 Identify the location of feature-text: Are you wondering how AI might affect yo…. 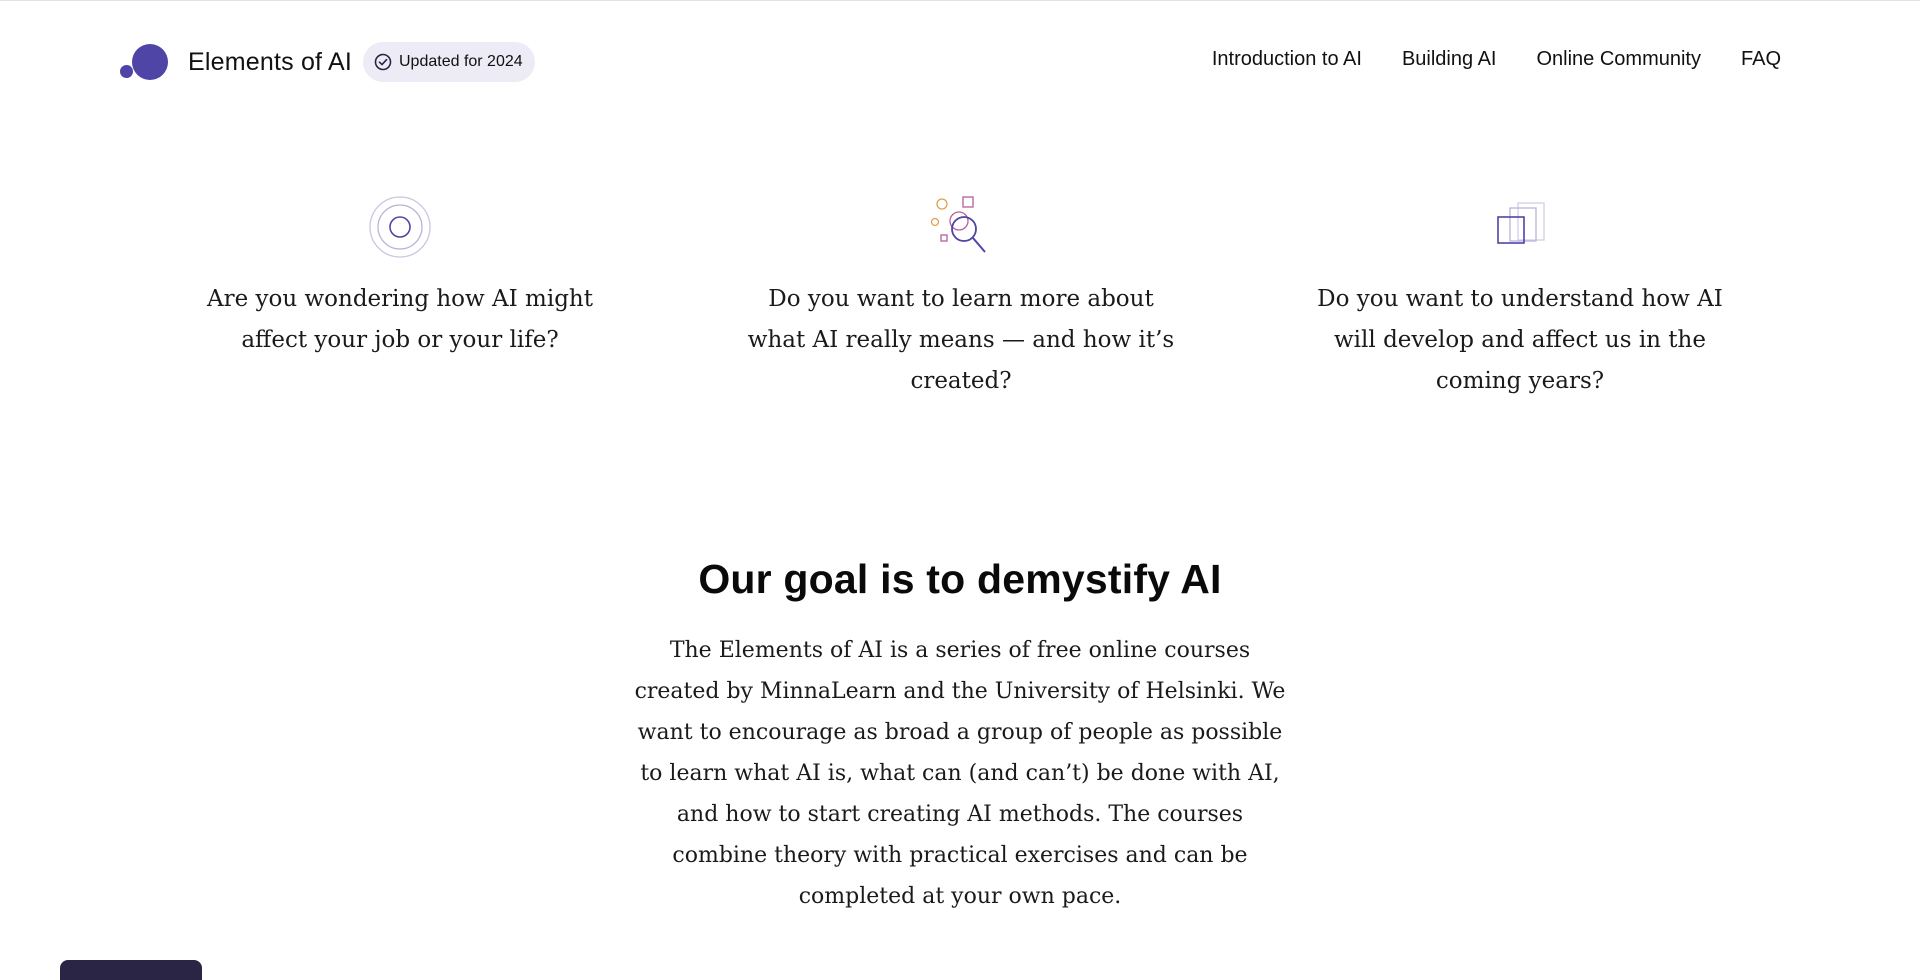
(400, 319).